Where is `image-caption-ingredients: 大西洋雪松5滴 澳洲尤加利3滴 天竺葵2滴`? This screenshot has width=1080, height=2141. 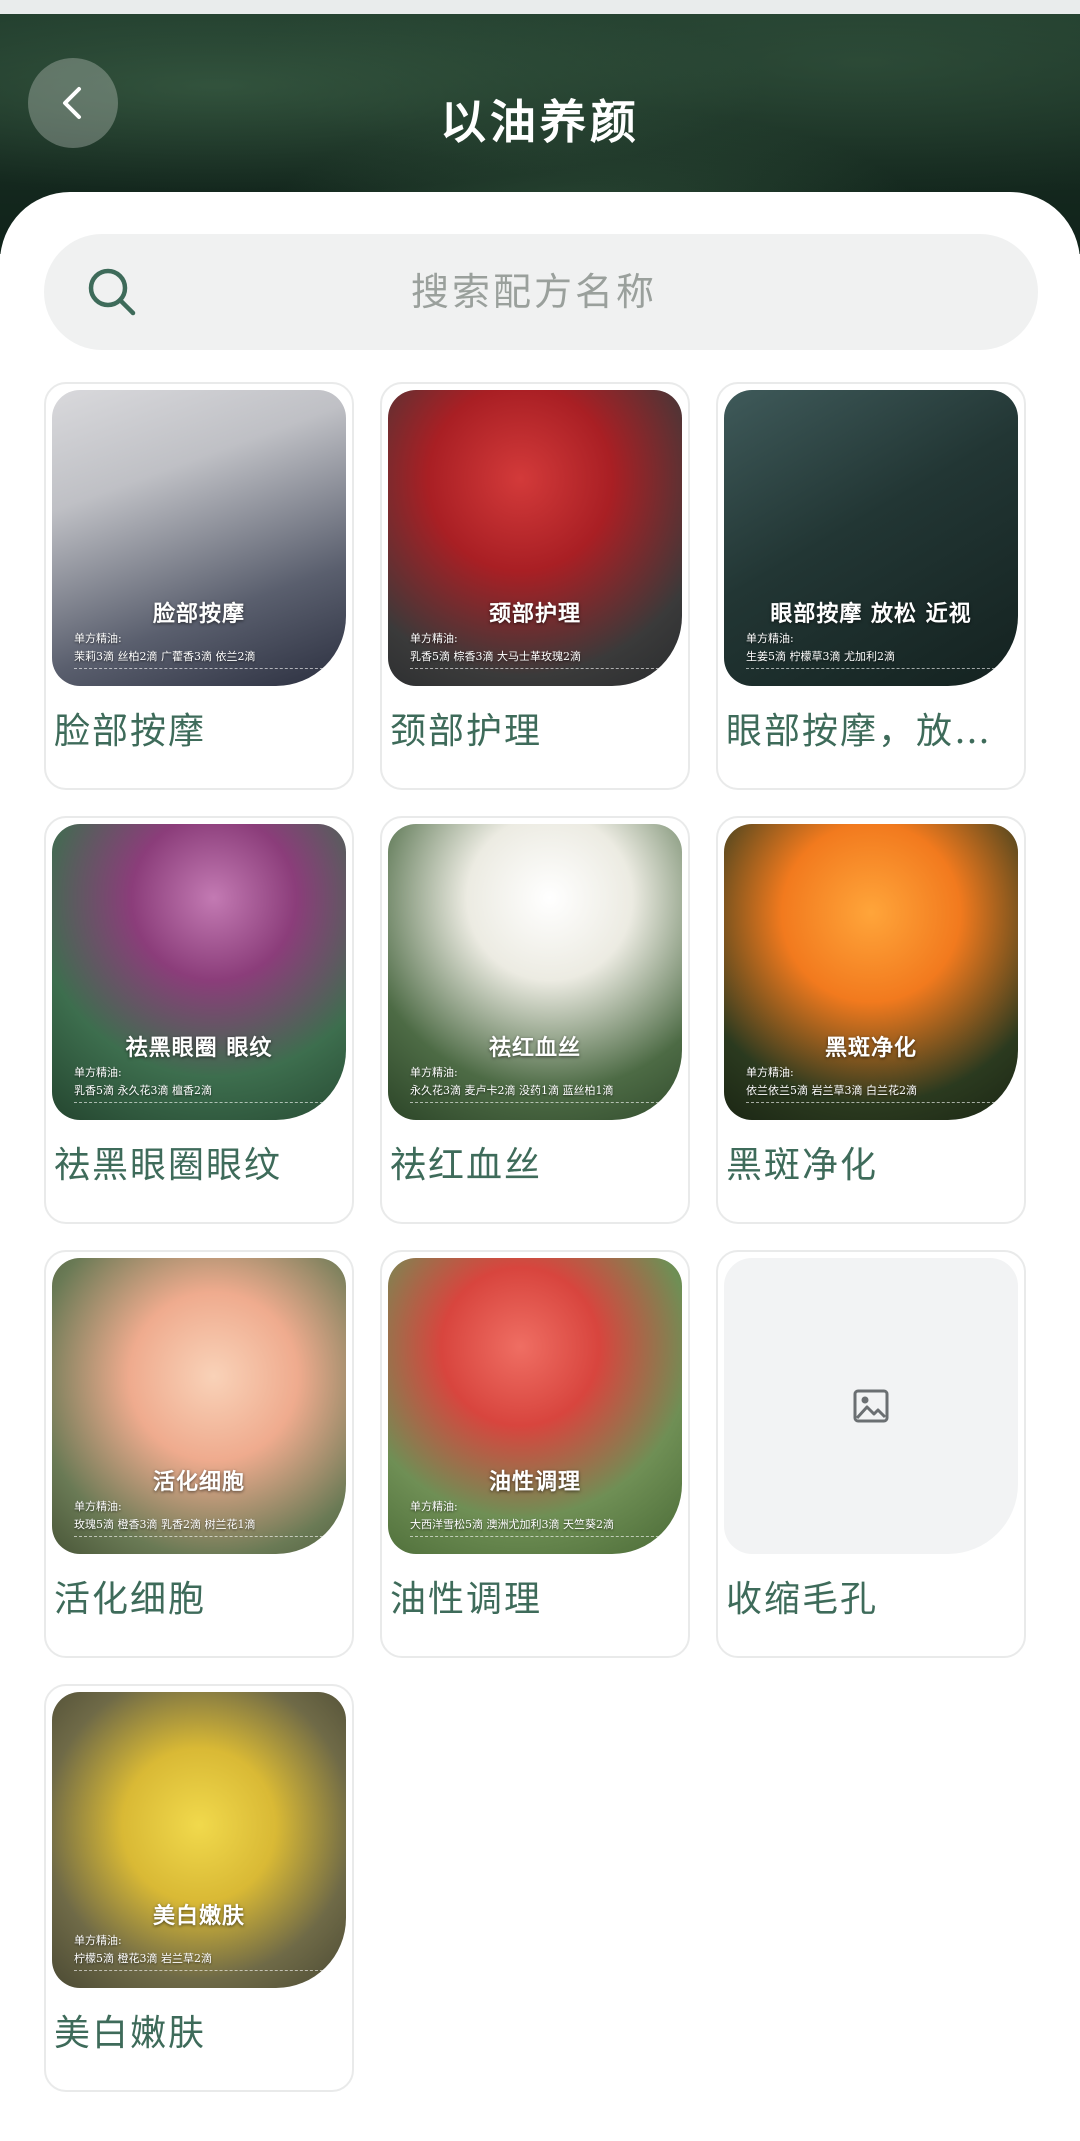 image-caption-ingredients: 大西洋雪松5滴 澳洲尤加利3滴 天竺葵2滴 is located at coordinates (542, 1526).